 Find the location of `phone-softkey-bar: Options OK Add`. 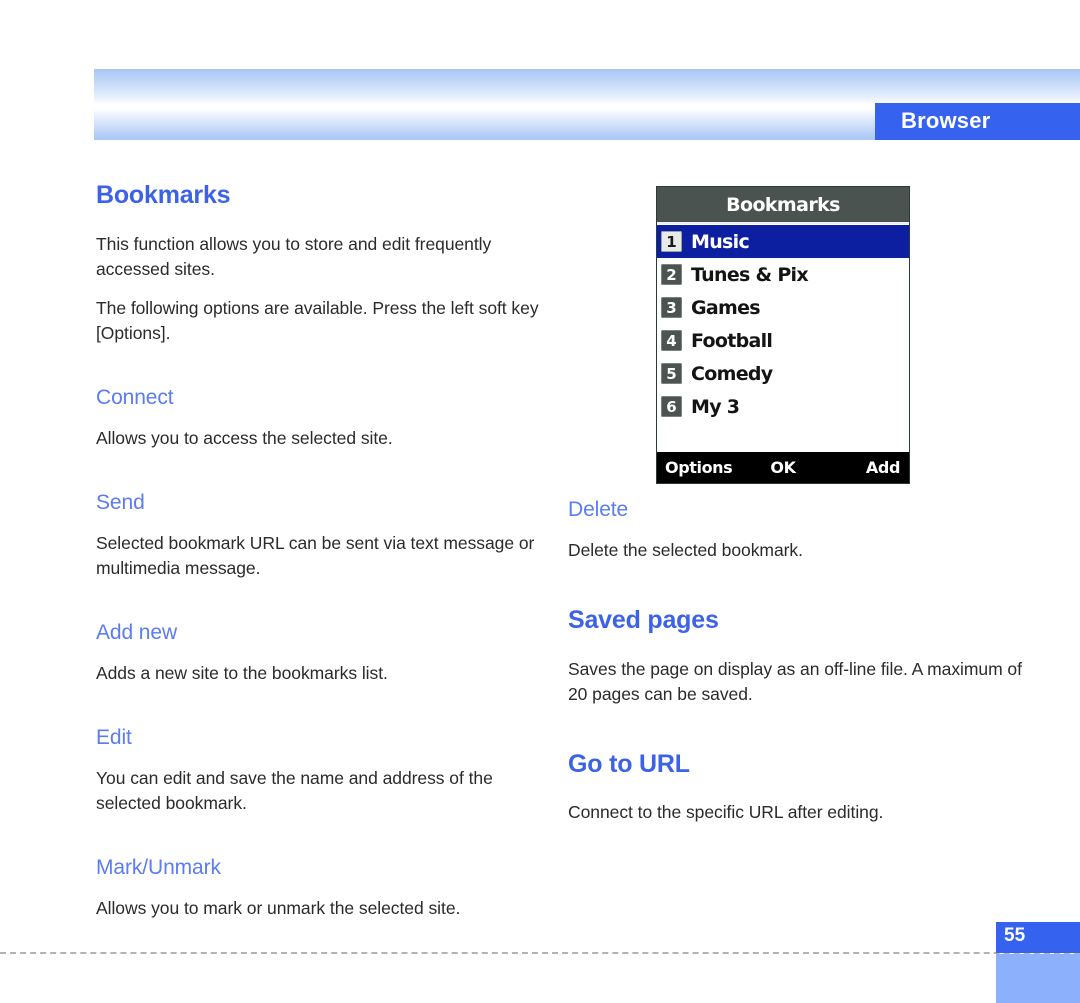

phone-softkey-bar: Options OK Add is located at coordinates (783, 467).